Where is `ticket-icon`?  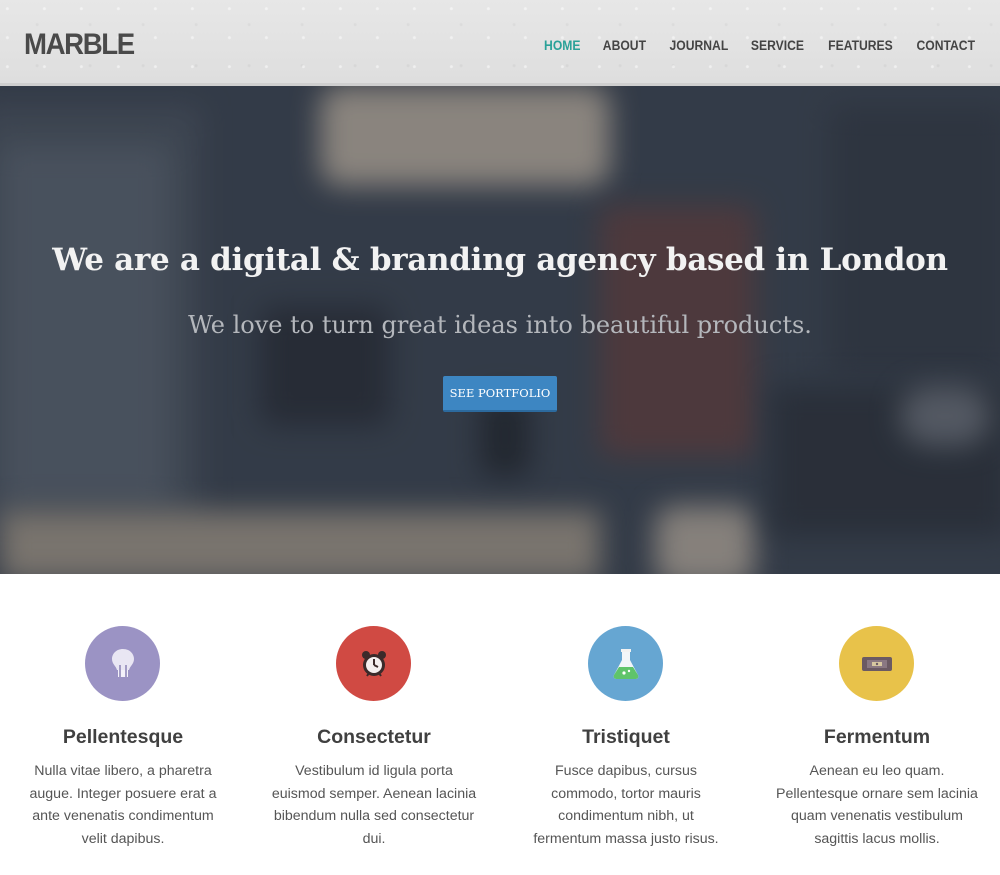
ticket-icon is located at coordinates (876, 663).